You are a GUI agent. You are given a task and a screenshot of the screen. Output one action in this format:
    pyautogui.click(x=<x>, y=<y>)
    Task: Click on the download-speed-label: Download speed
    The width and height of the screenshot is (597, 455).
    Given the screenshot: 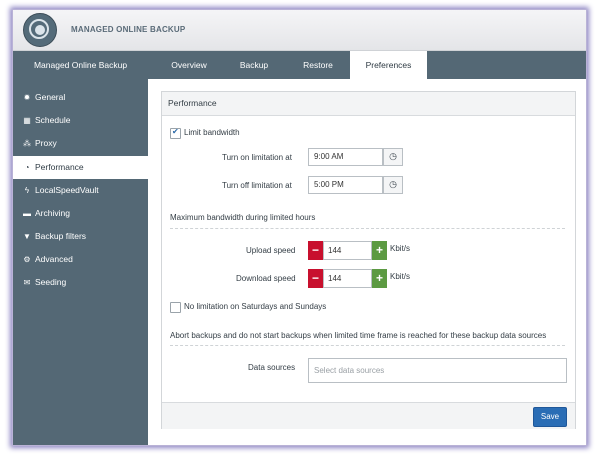 What is the action you would take?
    pyautogui.click(x=266, y=278)
    